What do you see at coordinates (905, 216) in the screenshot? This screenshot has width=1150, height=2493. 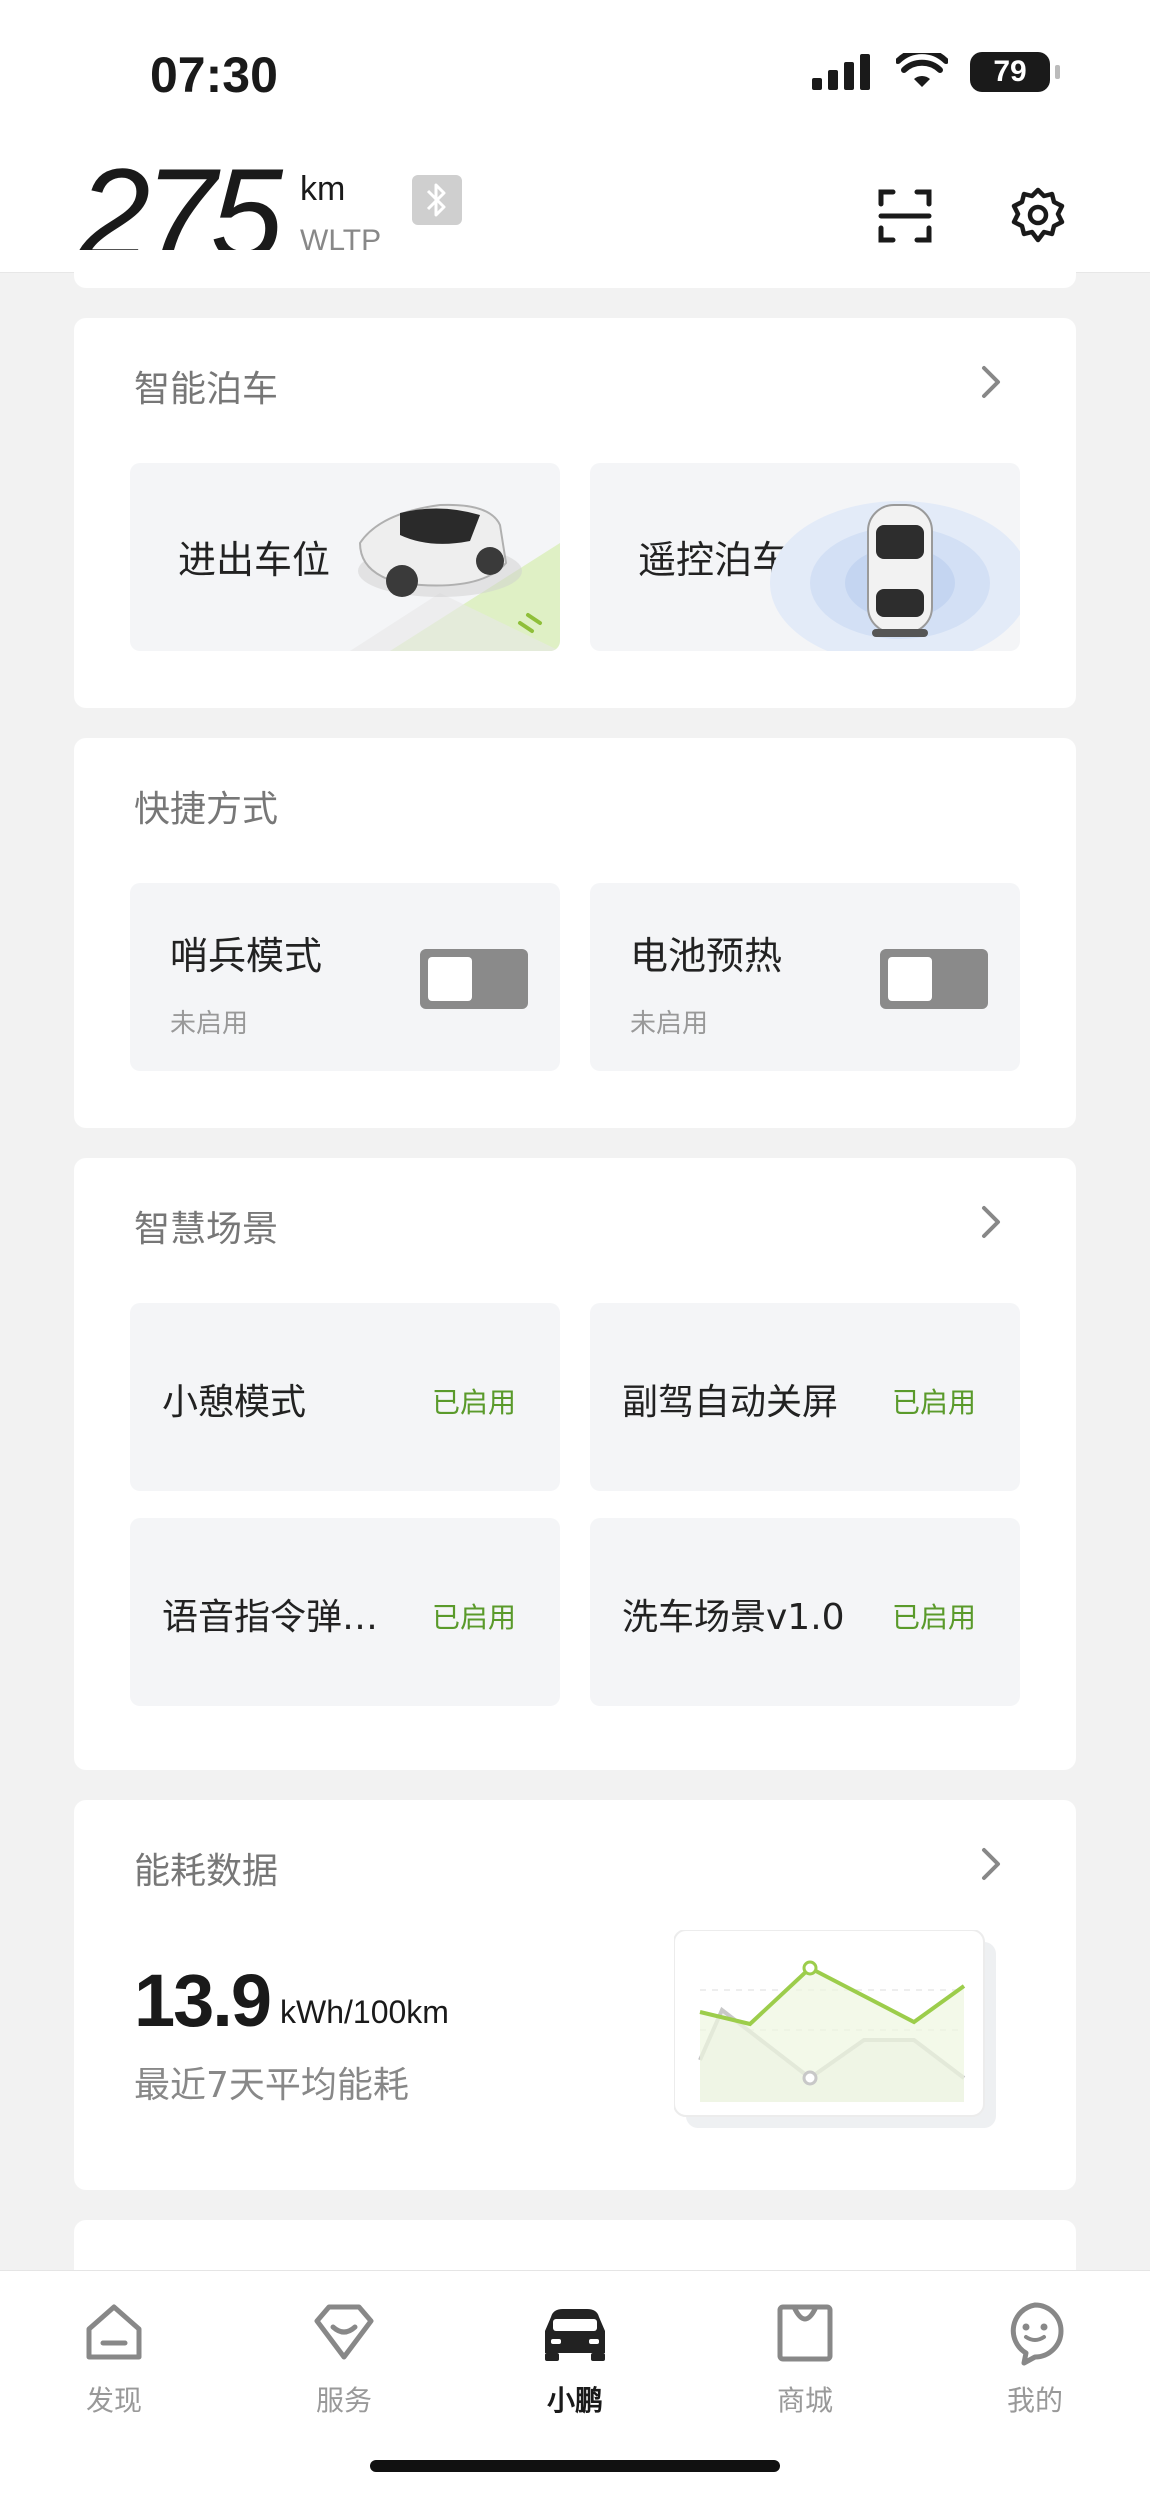 I see `scan-icon` at bounding box center [905, 216].